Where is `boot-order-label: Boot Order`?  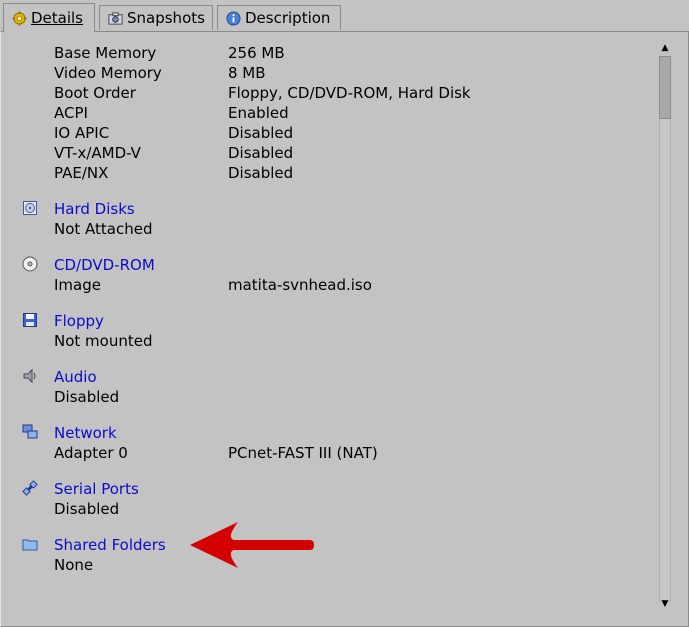
boot-order-label: Boot Order is located at coordinates (95, 93).